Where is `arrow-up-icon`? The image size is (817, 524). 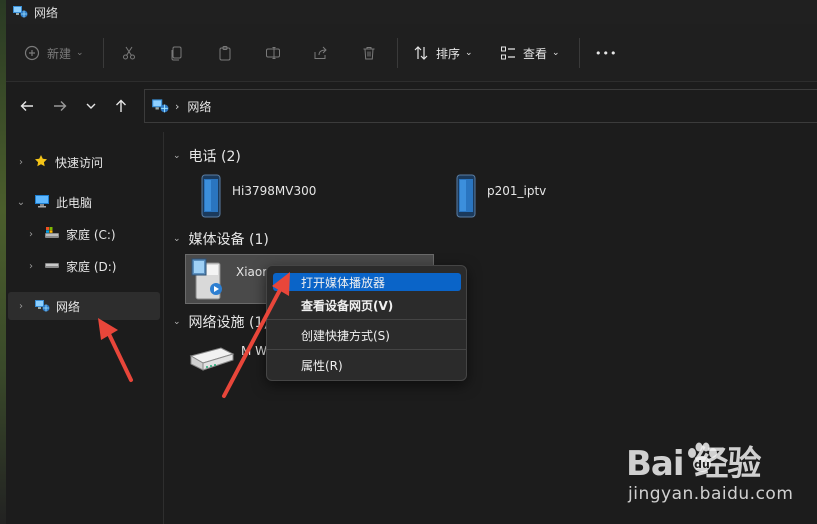
arrow-up-icon is located at coordinates (121, 107).